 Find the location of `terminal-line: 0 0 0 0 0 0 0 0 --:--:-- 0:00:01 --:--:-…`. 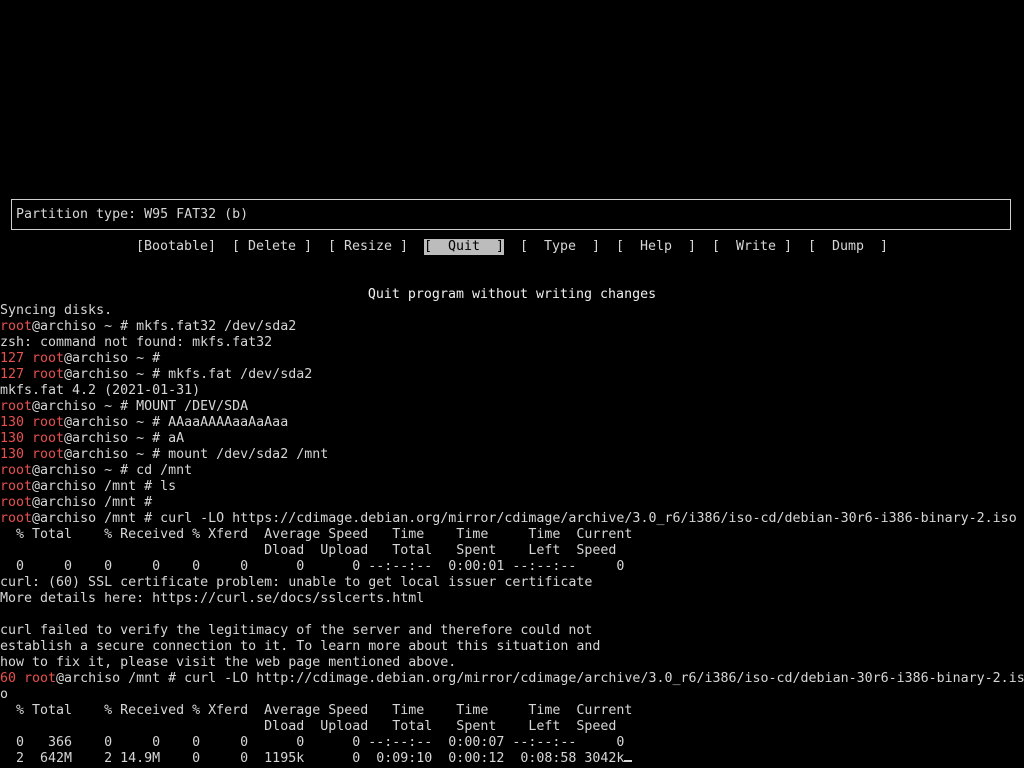

terminal-line: 0 0 0 0 0 0 0 0 --:--:-- 0:00:01 --:--:-… is located at coordinates (312, 567).